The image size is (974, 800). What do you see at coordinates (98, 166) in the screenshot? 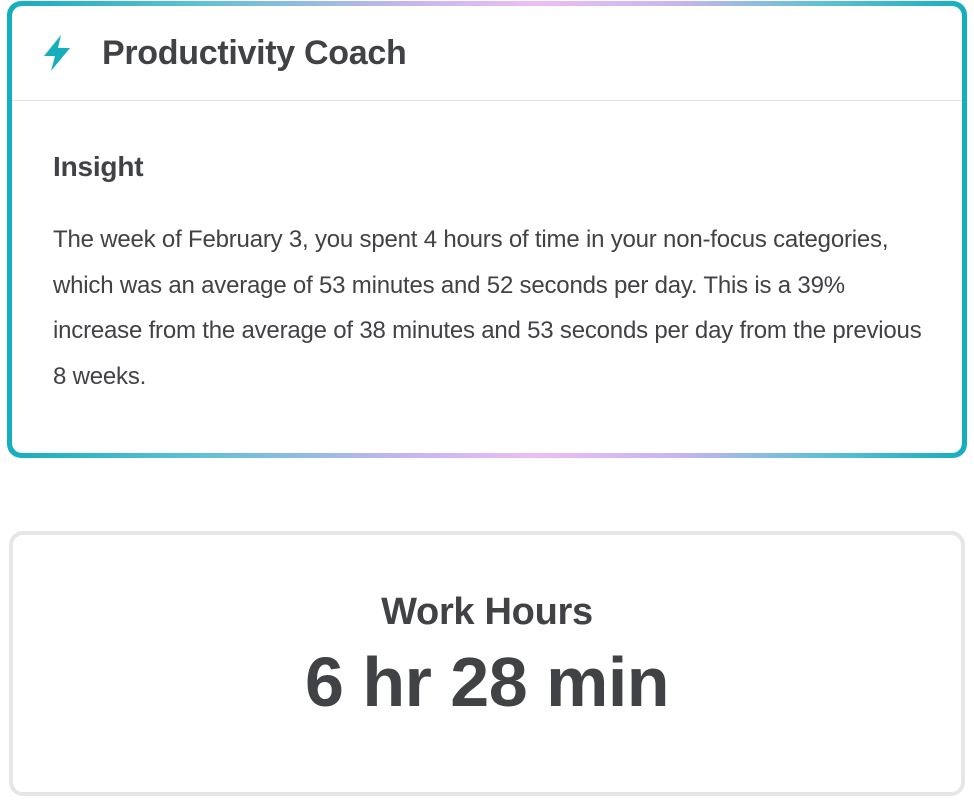
I see `insight-heading: Insight` at bounding box center [98, 166].